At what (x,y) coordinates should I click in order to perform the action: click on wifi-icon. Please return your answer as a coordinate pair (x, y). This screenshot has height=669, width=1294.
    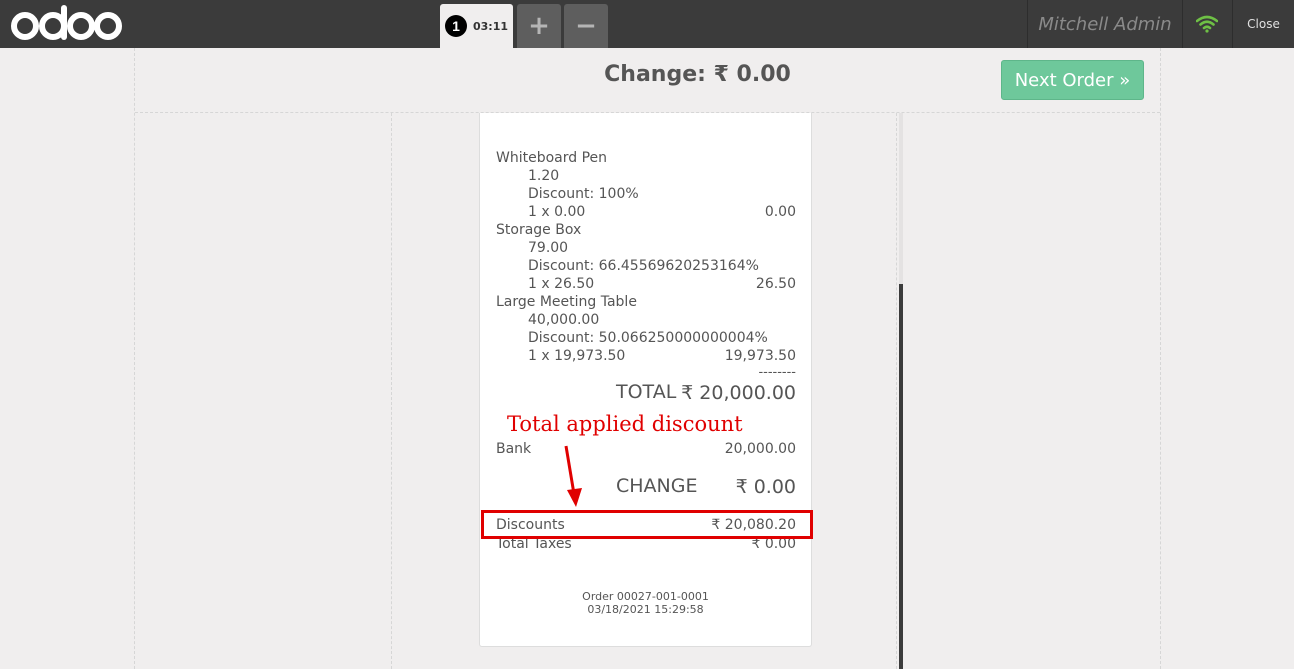
    Looking at the image, I should click on (1207, 24).